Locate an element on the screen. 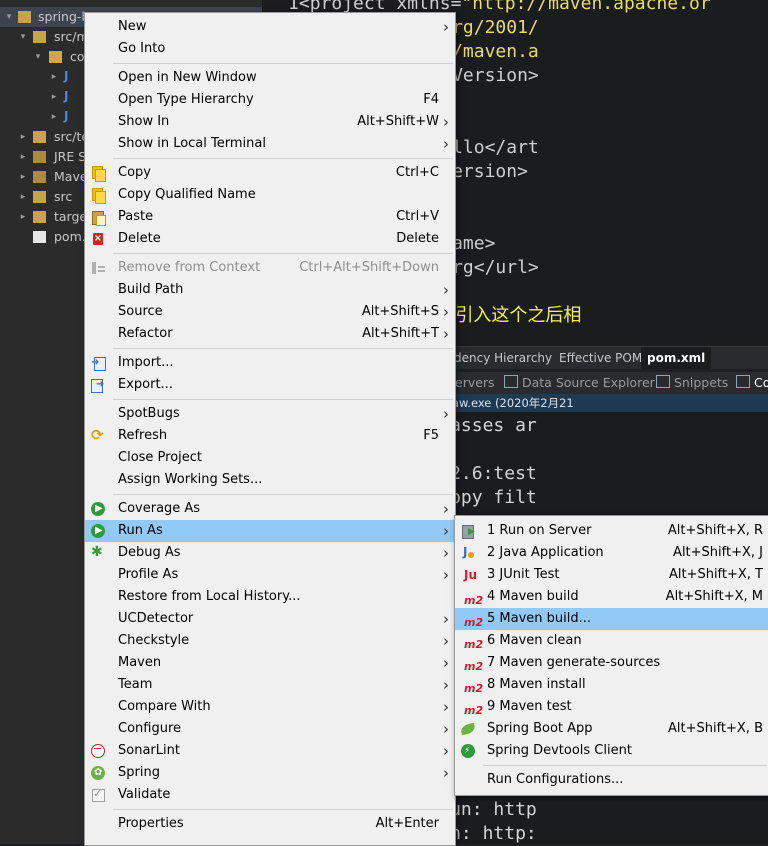 Image resolution: width=768 pixels, height=846 pixels. menu-item-spotbugs: SpotBugs › is located at coordinates (270, 414).